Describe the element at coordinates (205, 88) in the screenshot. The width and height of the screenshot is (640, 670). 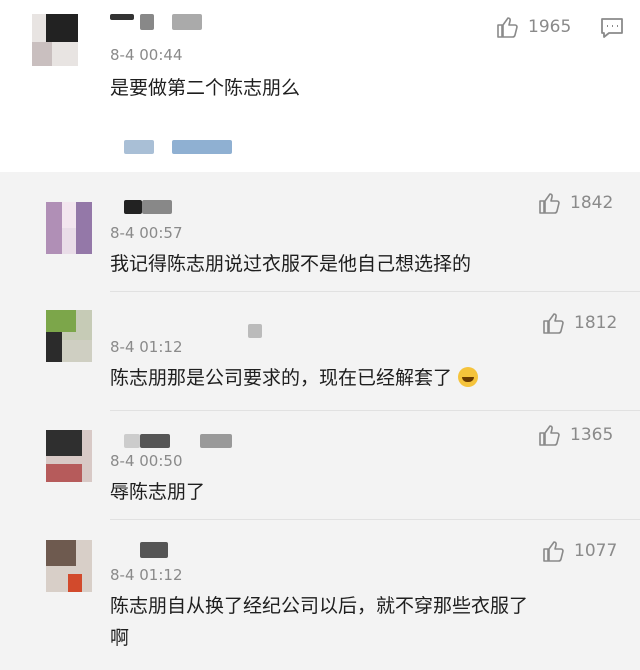
I see `comment-text: 是要做第二个陈志朋么` at that location.